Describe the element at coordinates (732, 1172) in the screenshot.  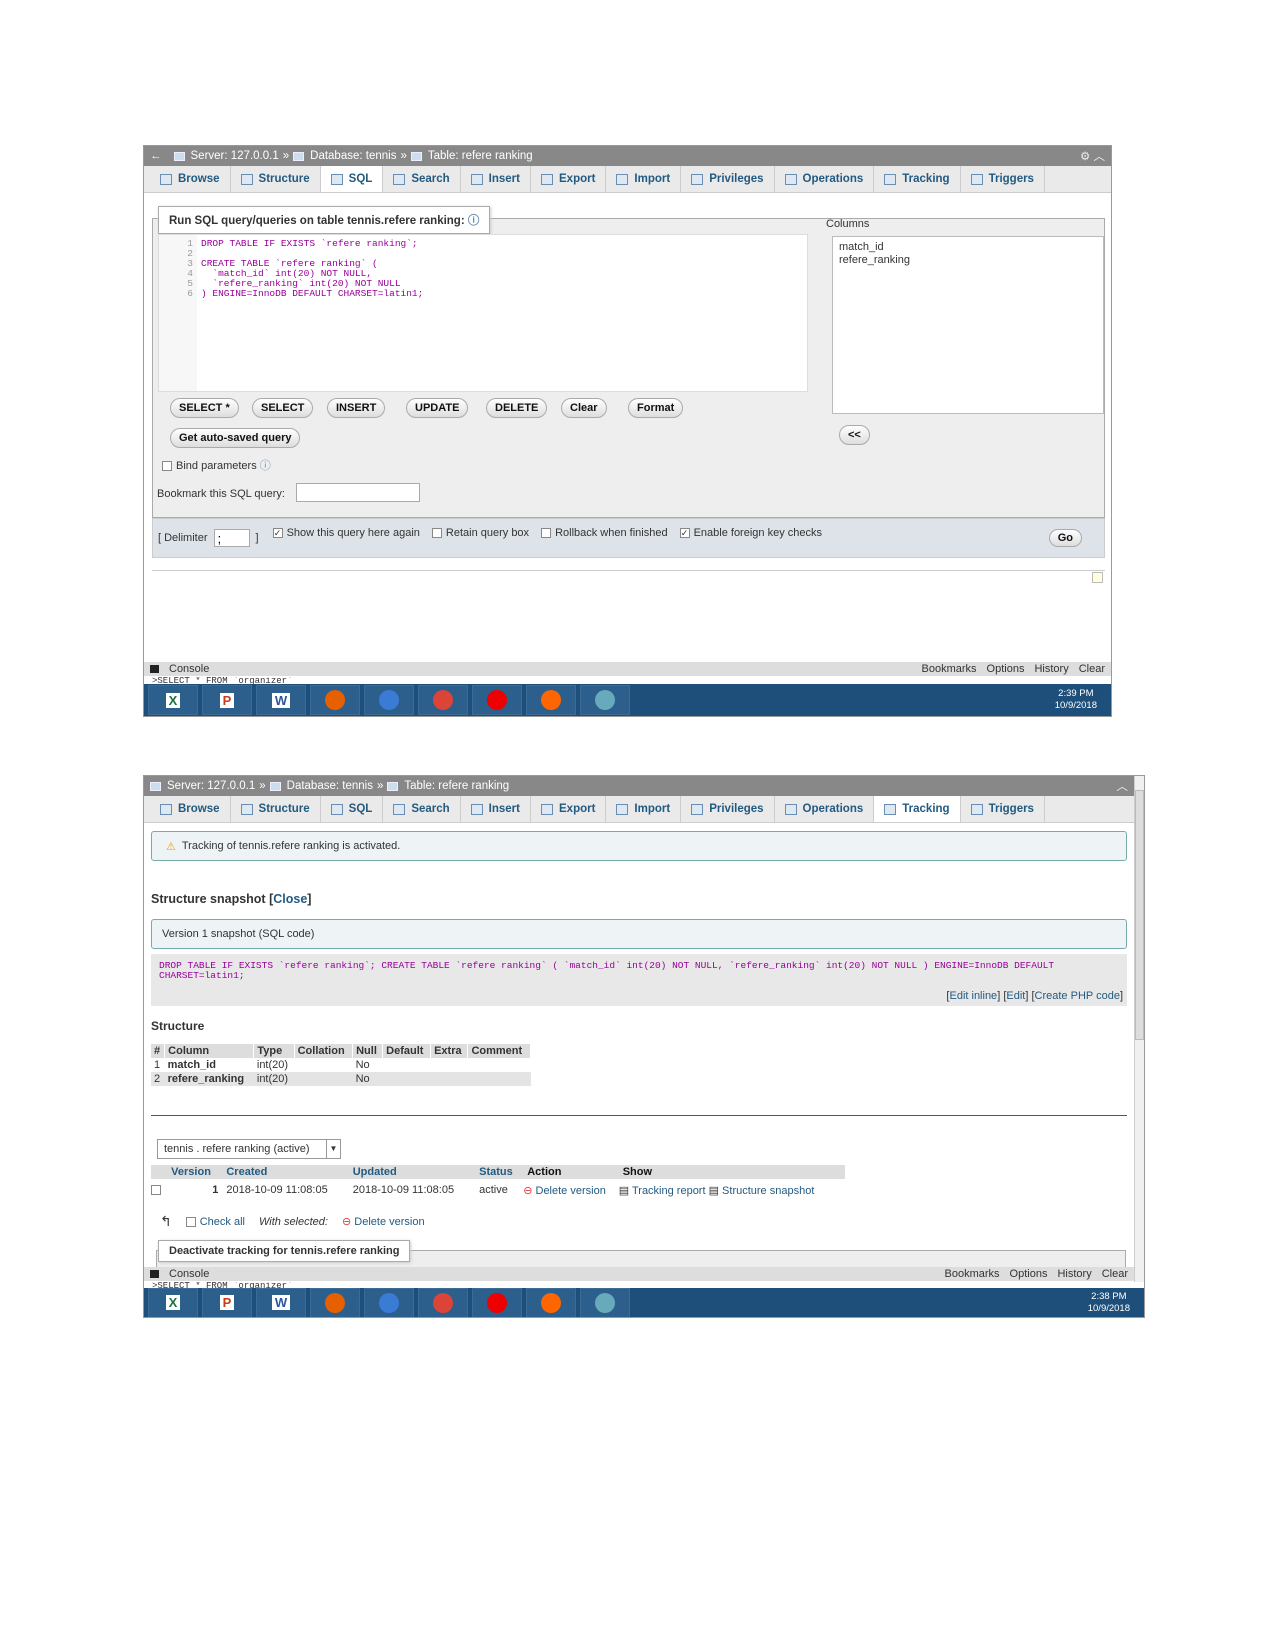
I see `versions-header-show: Show` at that location.